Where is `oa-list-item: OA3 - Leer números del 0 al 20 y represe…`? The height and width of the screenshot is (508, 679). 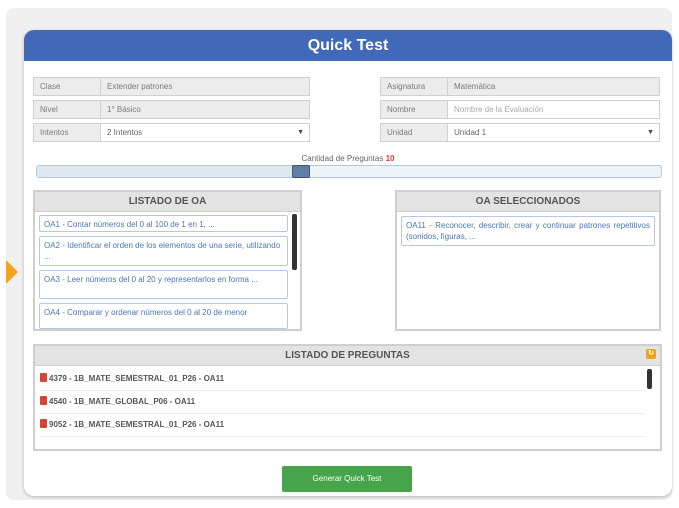 oa-list-item: OA3 - Leer números del 0 al 20 y represe… is located at coordinates (163, 284).